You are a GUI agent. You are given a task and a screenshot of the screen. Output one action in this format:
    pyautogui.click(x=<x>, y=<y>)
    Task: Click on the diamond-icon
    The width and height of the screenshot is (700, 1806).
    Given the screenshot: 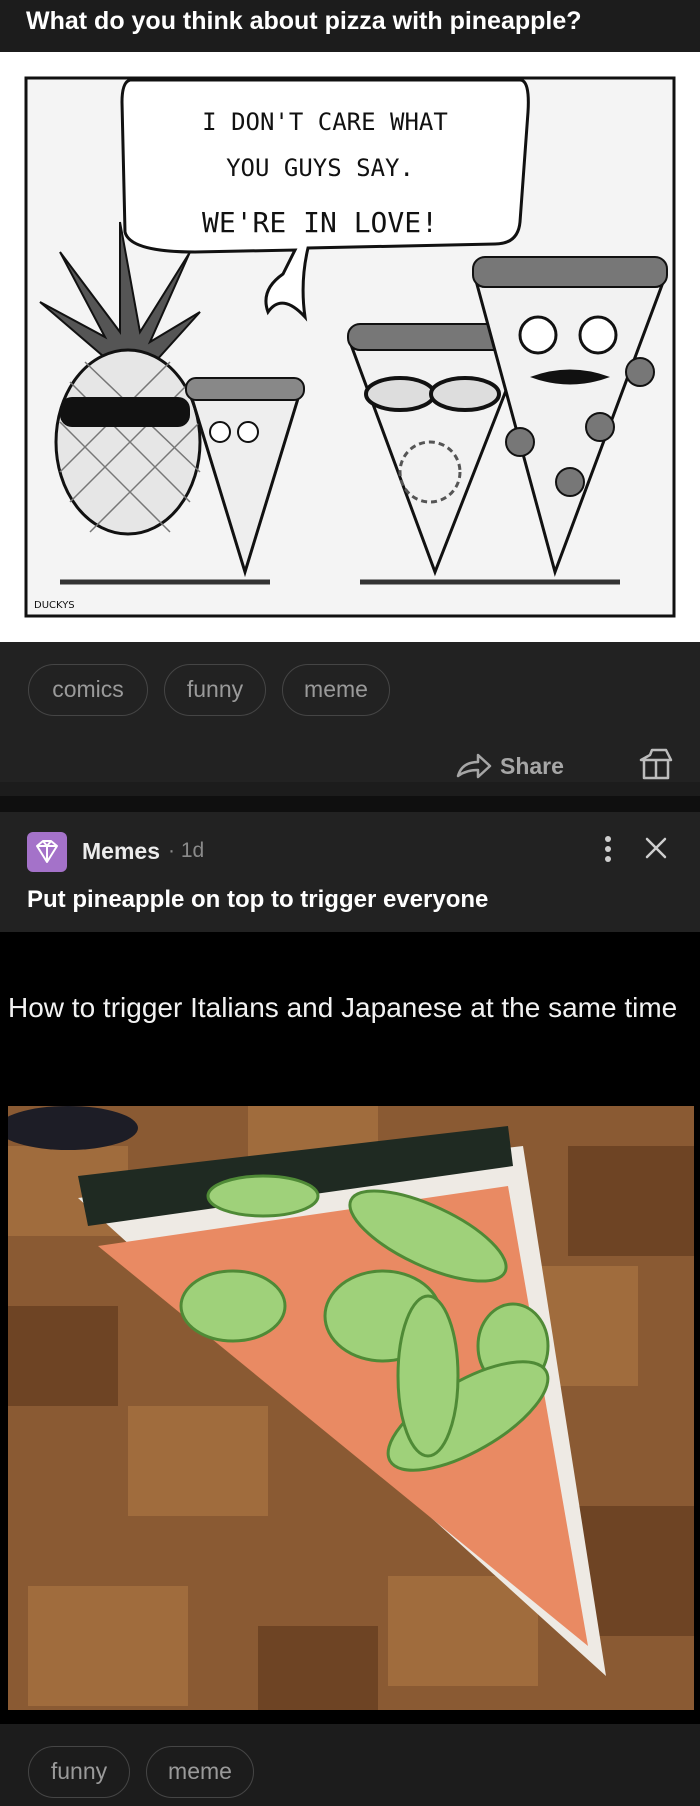 What is the action you would take?
    pyautogui.click(x=47, y=851)
    